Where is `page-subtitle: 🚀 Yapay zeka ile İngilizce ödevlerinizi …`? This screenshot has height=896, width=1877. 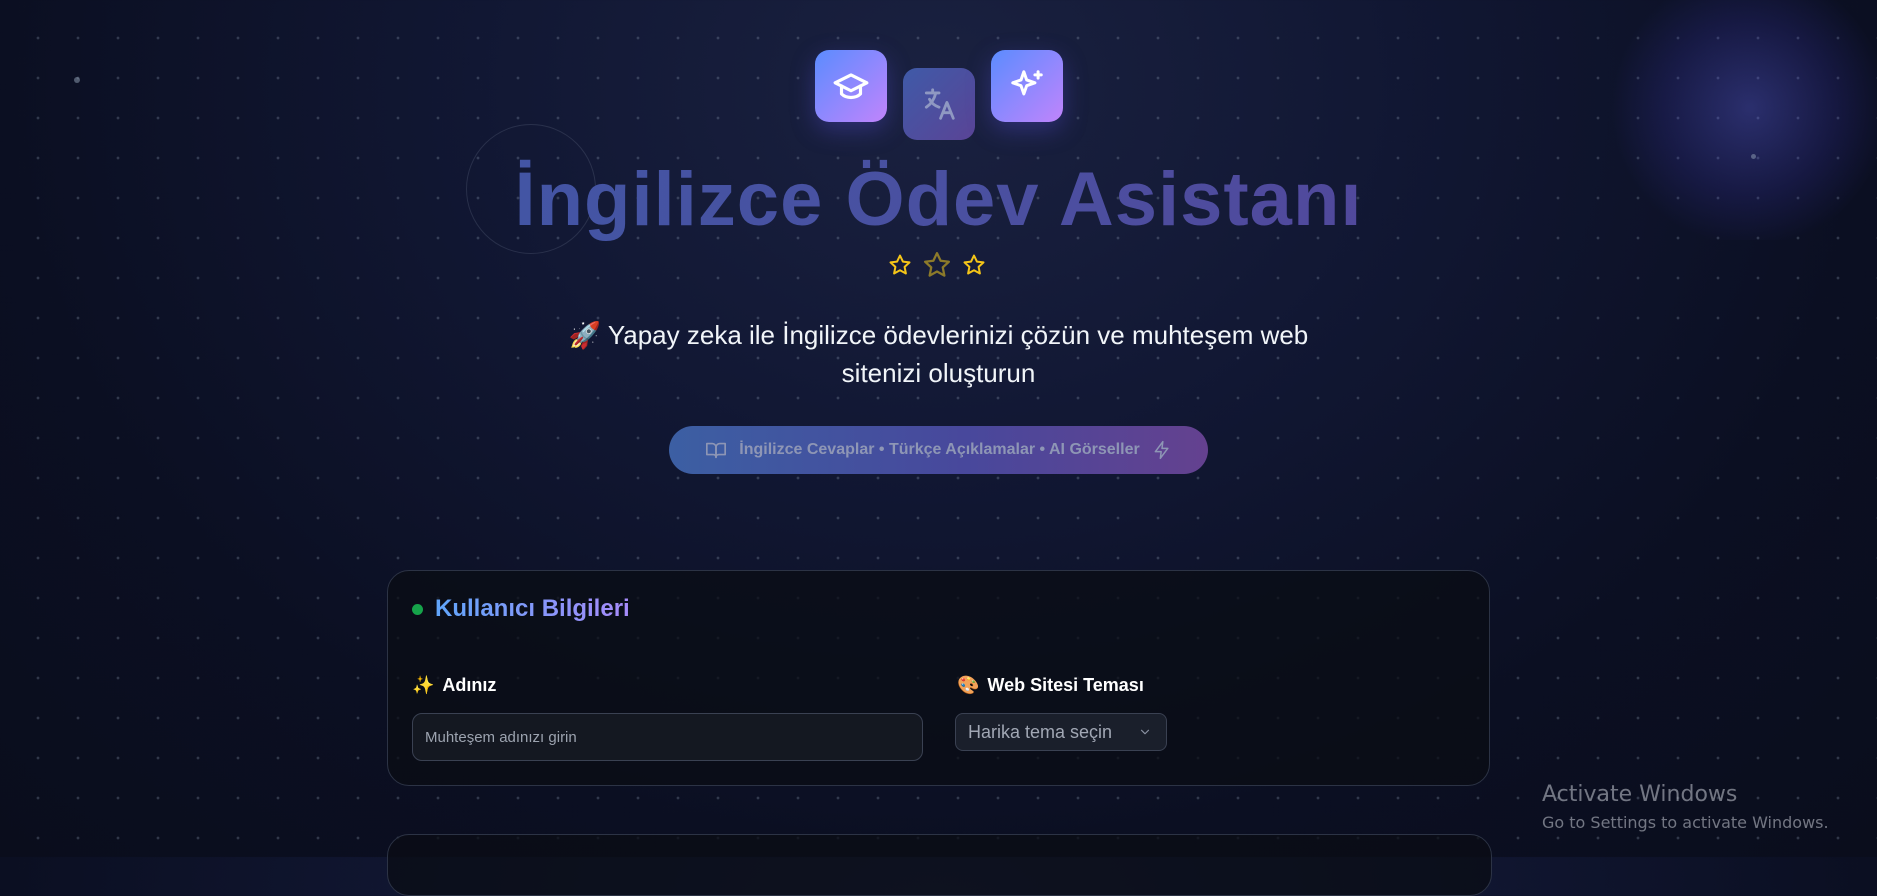 page-subtitle: 🚀 Yapay zeka ile İngilizce ödevlerinizi … is located at coordinates (938, 354).